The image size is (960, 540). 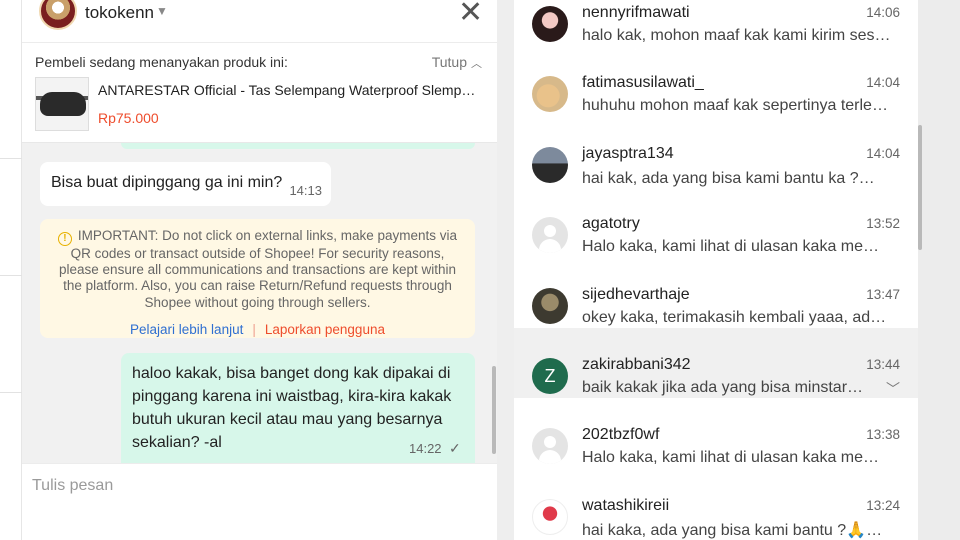 I want to click on message-input, so click(x=259, y=486).